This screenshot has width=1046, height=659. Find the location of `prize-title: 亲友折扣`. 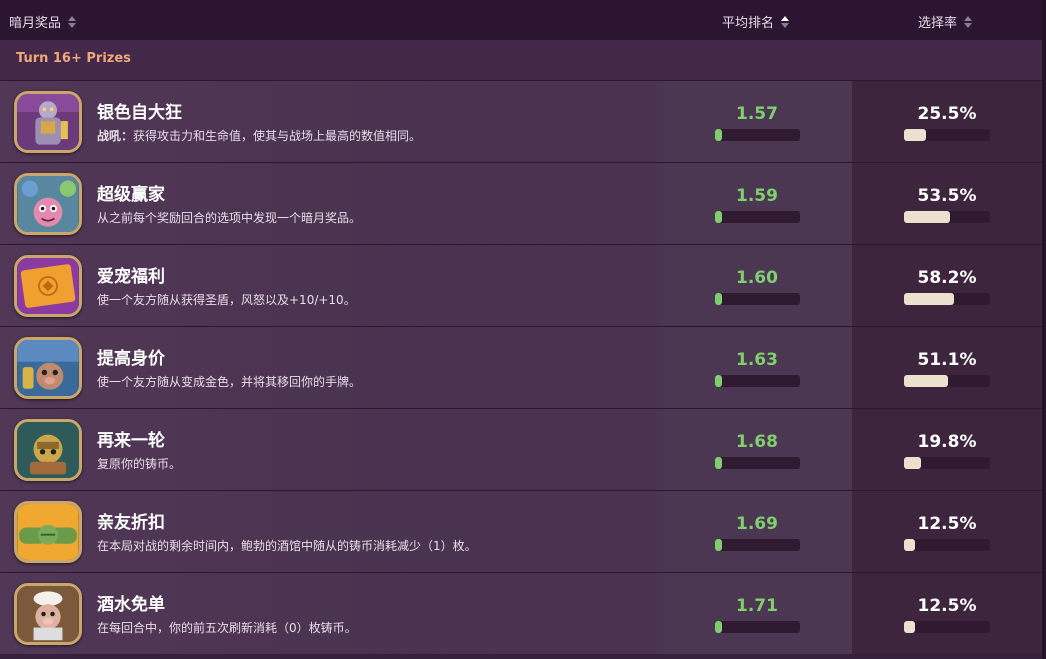

prize-title: 亲友折扣 is located at coordinates (131, 523).